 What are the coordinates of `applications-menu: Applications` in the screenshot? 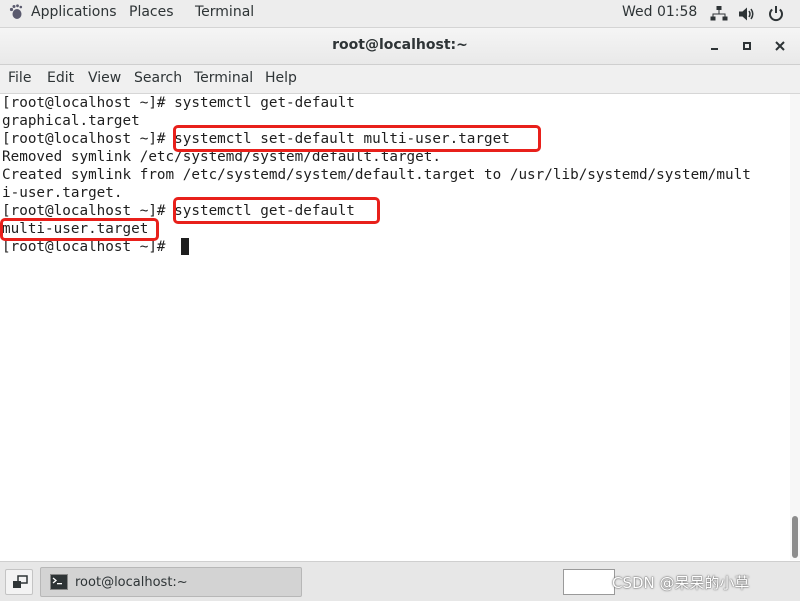 It's located at (62, 12).